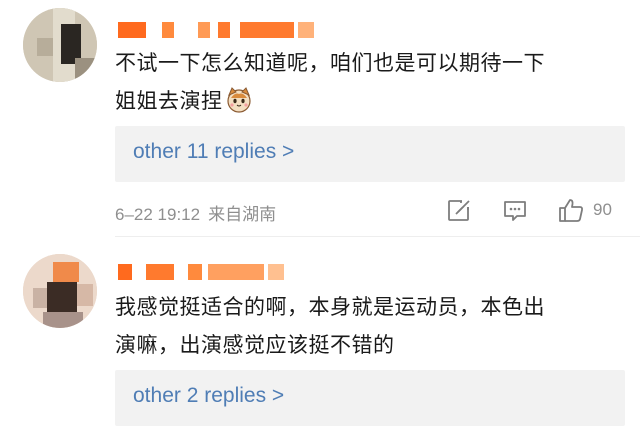 The width and height of the screenshot is (640, 430). I want to click on cat-face-icon, so click(239, 100).